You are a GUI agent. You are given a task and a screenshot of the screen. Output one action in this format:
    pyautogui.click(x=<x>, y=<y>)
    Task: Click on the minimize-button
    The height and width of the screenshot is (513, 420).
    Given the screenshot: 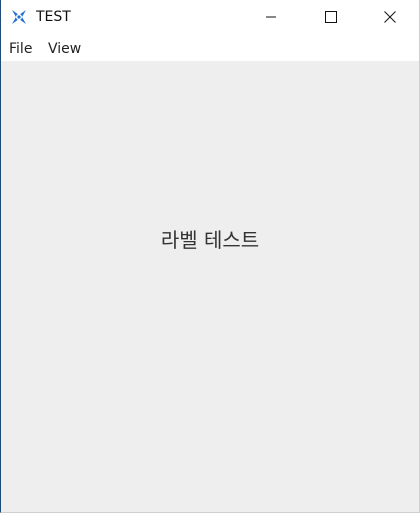 What is the action you would take?
    pyautogui.click(x=271, y=17)
    